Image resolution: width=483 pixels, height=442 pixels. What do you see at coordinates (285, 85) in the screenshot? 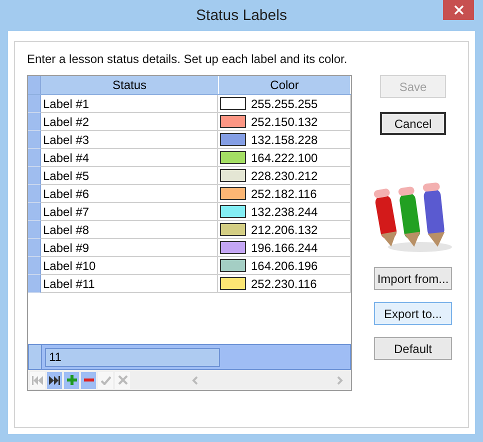
I see `column-header: Color` at bounding box center [285, 85].